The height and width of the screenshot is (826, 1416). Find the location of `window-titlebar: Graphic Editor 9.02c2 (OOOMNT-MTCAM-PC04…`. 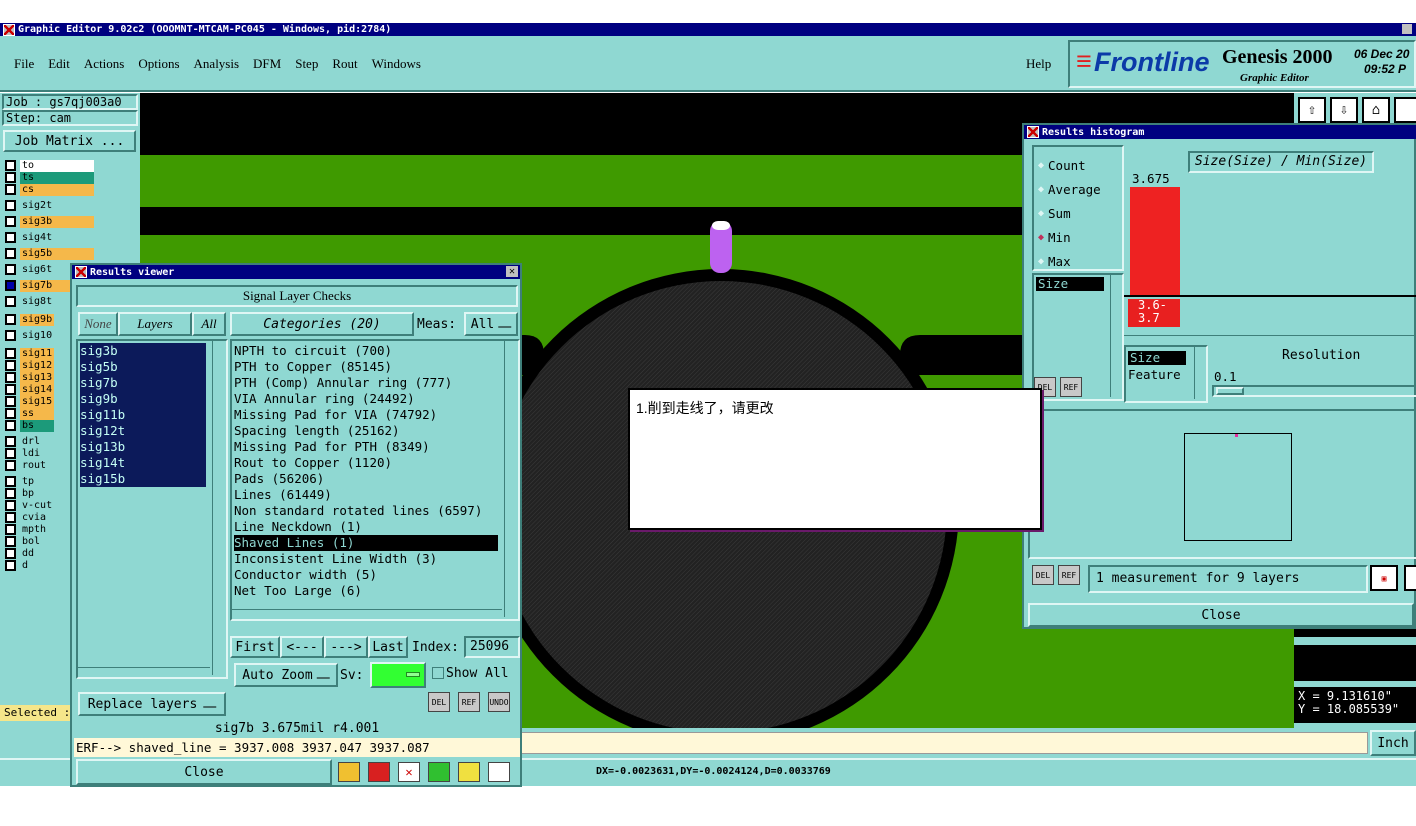

window-titlebar: Graphic Editor 9.02c2 (OOOMNT-MTCAM-PC04… is located at coordinates (708, 29).